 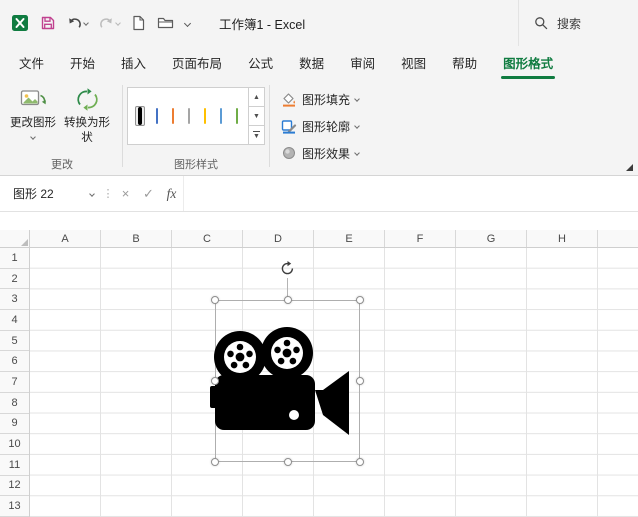 I want to click on selection-handle-top-left, so click(x=215, y=300).